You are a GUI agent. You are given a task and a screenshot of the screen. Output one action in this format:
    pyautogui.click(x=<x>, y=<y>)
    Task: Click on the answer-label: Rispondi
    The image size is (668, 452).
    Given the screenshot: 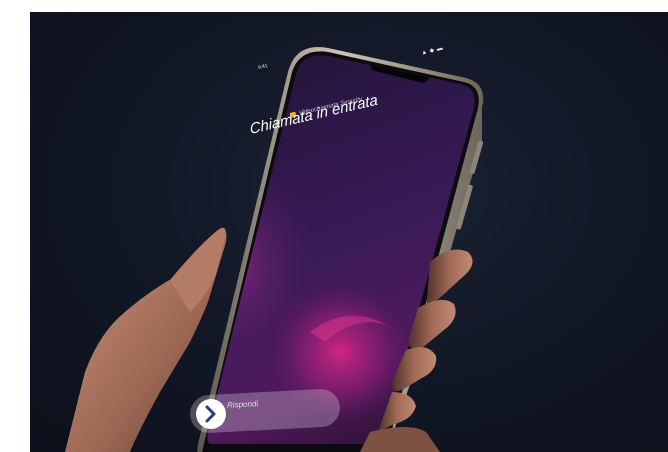 What is the action you would take?
    pyautogui.click(x=243, y=404)
    